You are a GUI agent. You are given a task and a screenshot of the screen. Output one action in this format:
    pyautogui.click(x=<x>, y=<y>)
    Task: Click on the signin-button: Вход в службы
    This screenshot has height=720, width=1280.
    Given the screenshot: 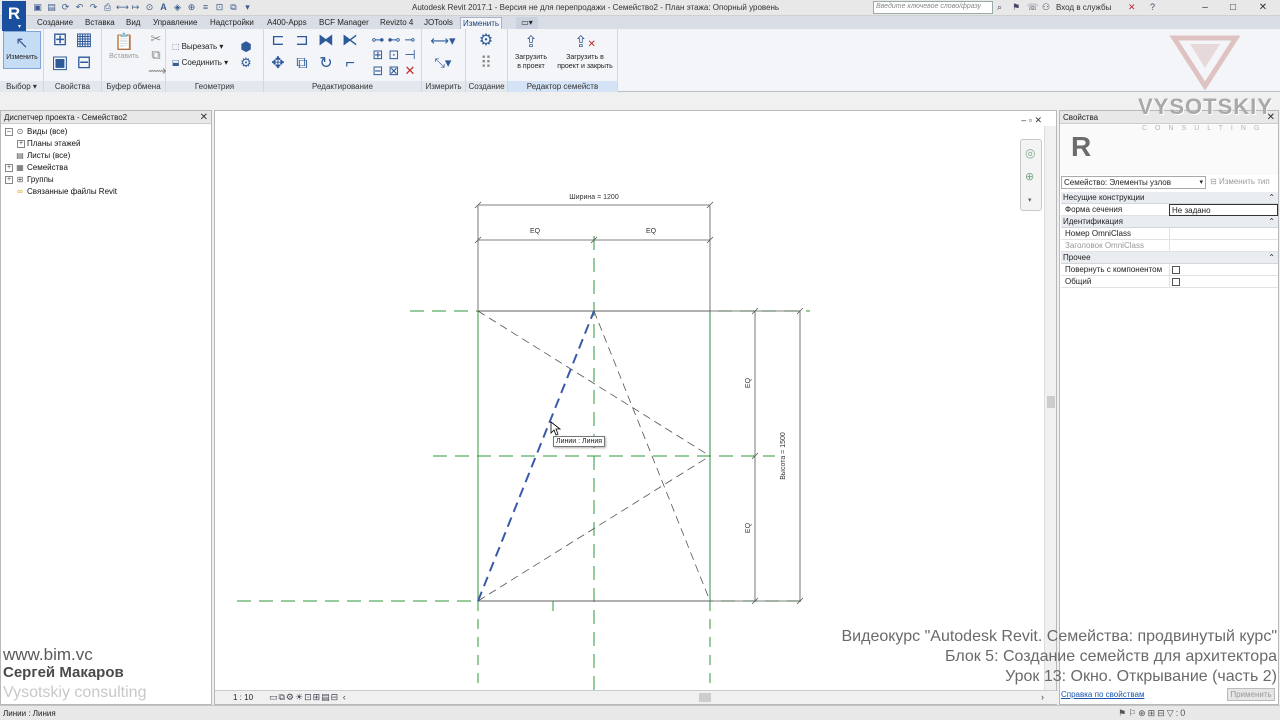 What is the action you would take?
    pyautogui.click(x=1083, y=7)
    